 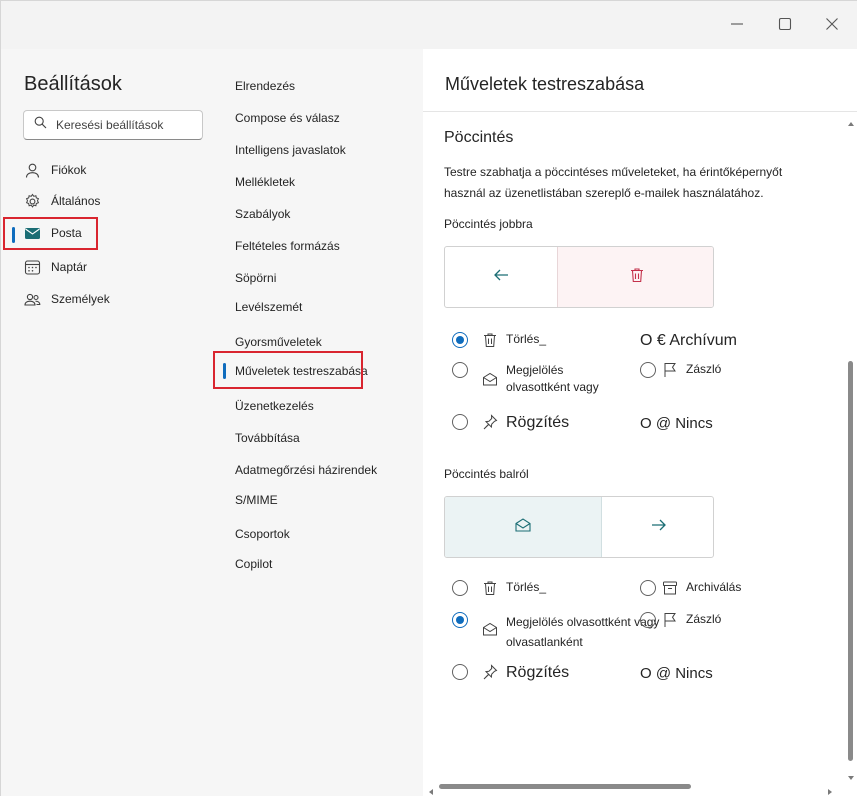 What do you see at coordinates (488, 224) in the screenshot?
I see `swipe-right-label: Pöccintés jobbra` at bounding box center [488, 224].